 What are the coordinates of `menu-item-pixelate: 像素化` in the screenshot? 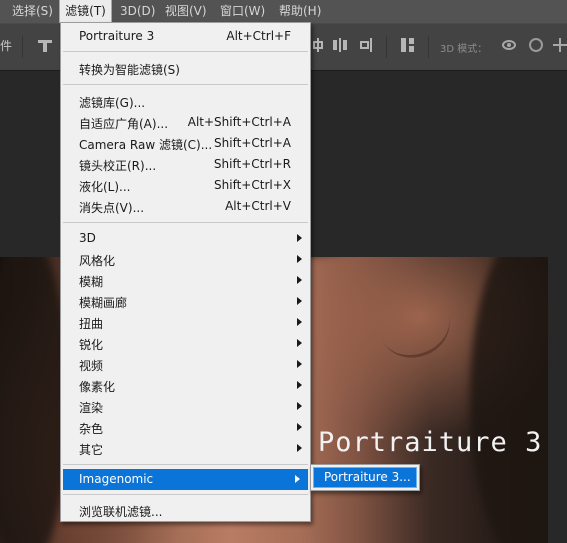 It's located at (185, 385).